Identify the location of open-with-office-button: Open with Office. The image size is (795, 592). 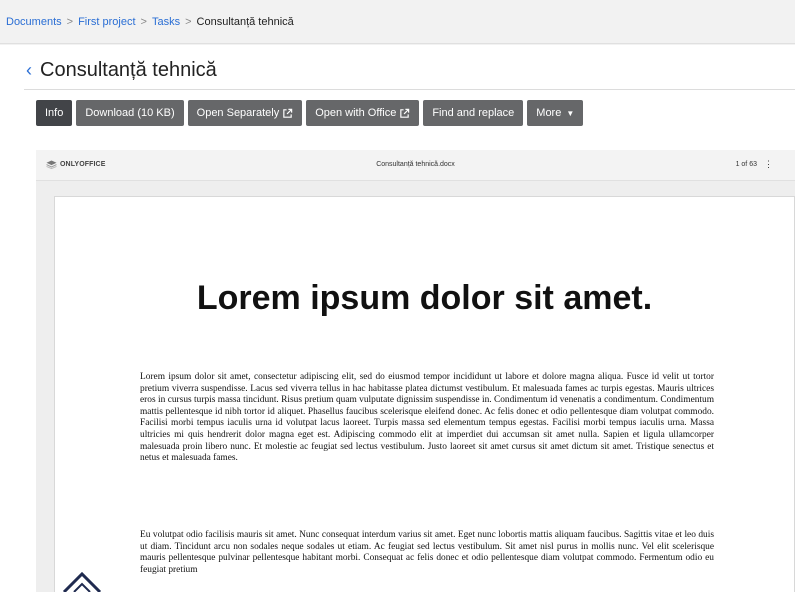
(363, 113).